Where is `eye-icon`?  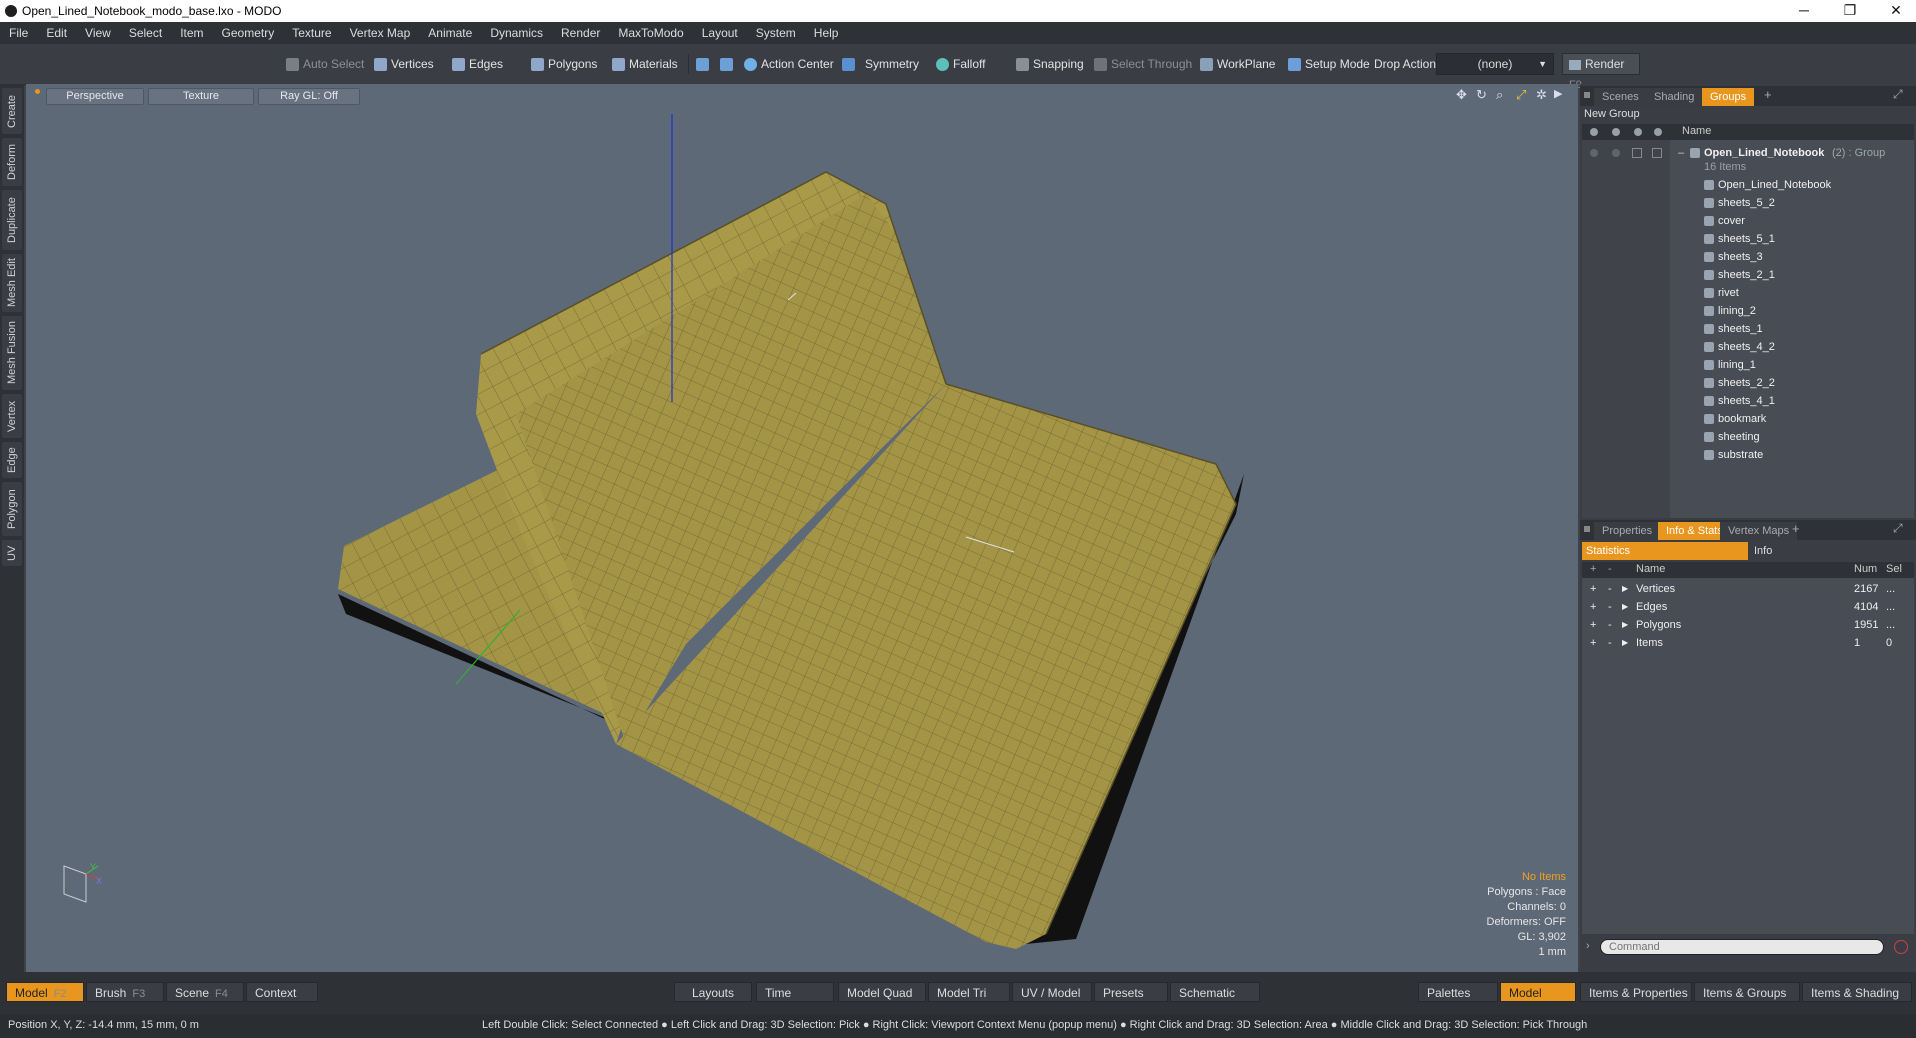 eye-icon is located at coordinates (1594, 132).